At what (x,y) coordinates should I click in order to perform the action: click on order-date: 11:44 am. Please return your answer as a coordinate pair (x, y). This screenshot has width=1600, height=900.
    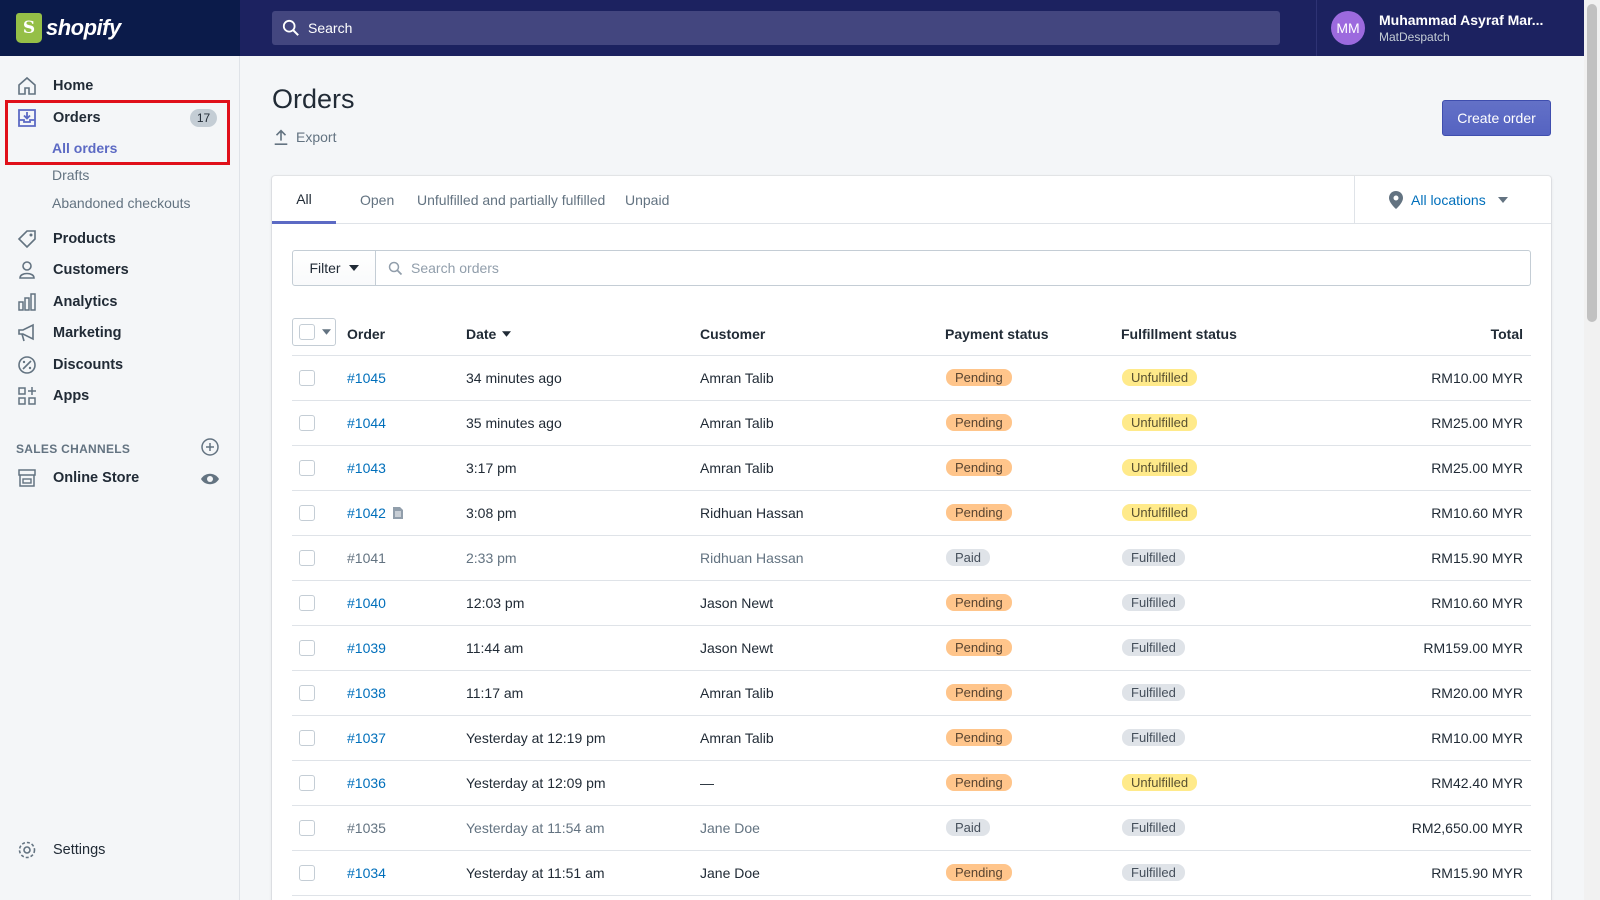
    Looking at the image, I should click on (495, 648).